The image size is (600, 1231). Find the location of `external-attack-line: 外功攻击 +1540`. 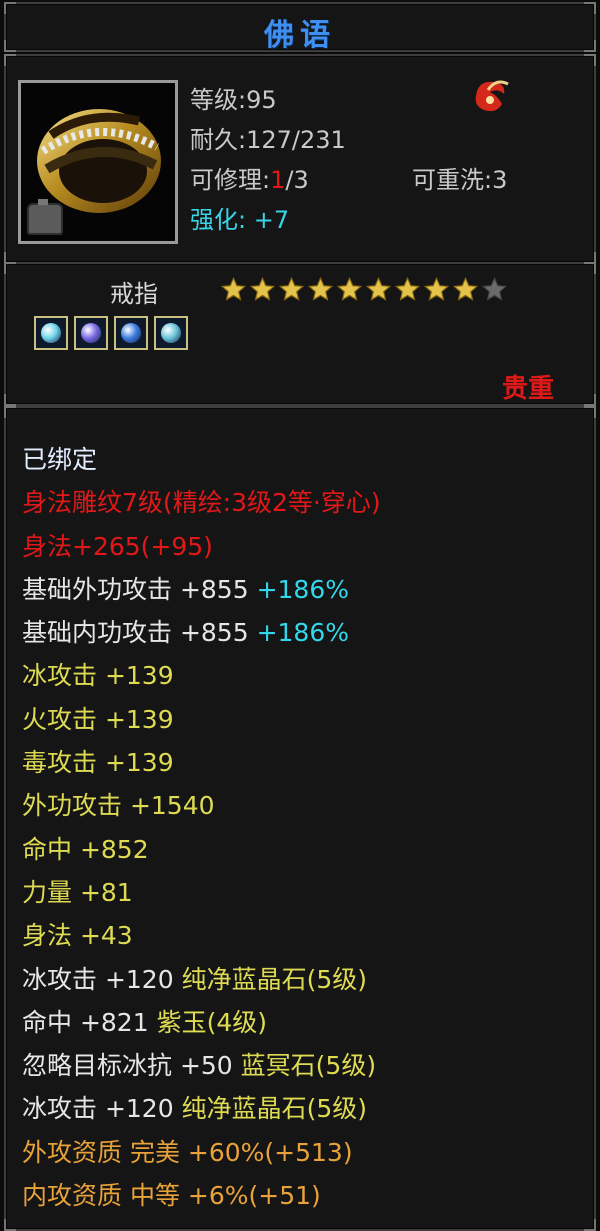

external-attack-line: 外功攻击 +1540 is located at coordinates (118, 806).